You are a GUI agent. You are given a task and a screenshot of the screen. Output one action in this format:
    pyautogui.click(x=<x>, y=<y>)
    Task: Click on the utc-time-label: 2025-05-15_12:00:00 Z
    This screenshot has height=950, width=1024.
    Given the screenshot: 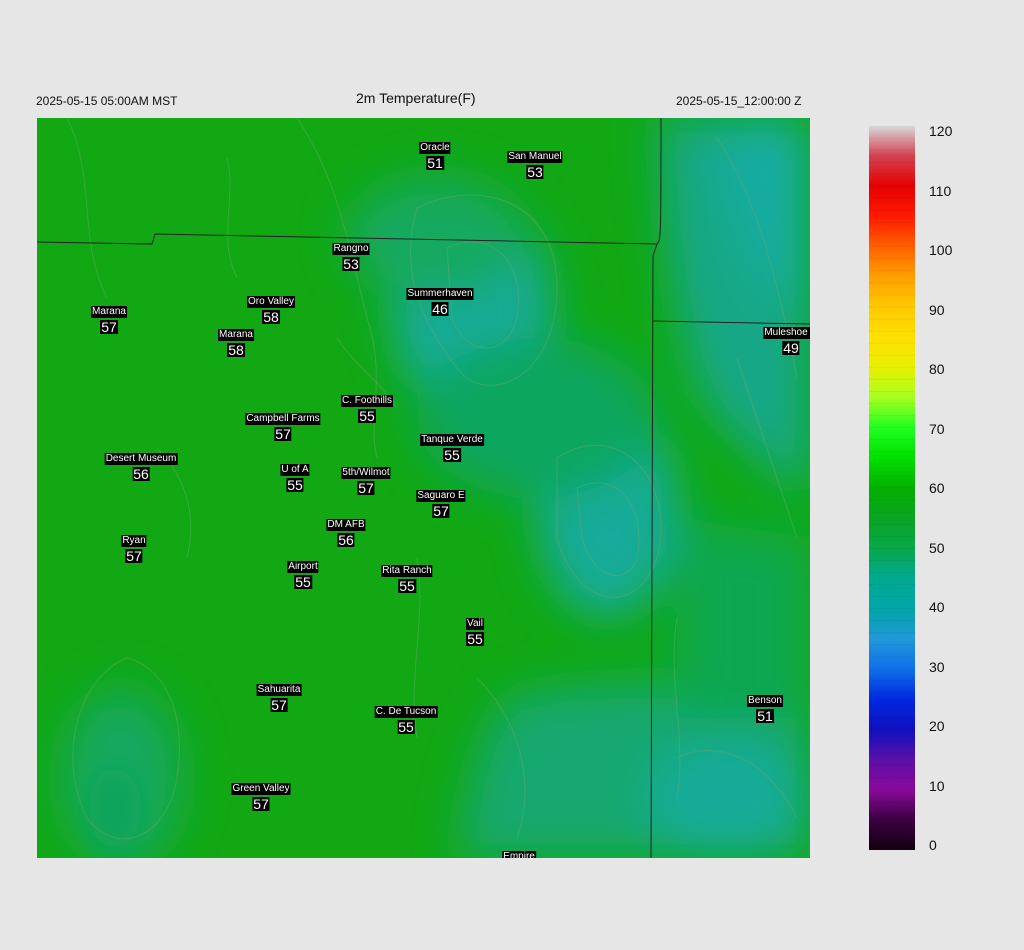 What is the action you would take?
    pyautogui.click(x=739, y=101)
    